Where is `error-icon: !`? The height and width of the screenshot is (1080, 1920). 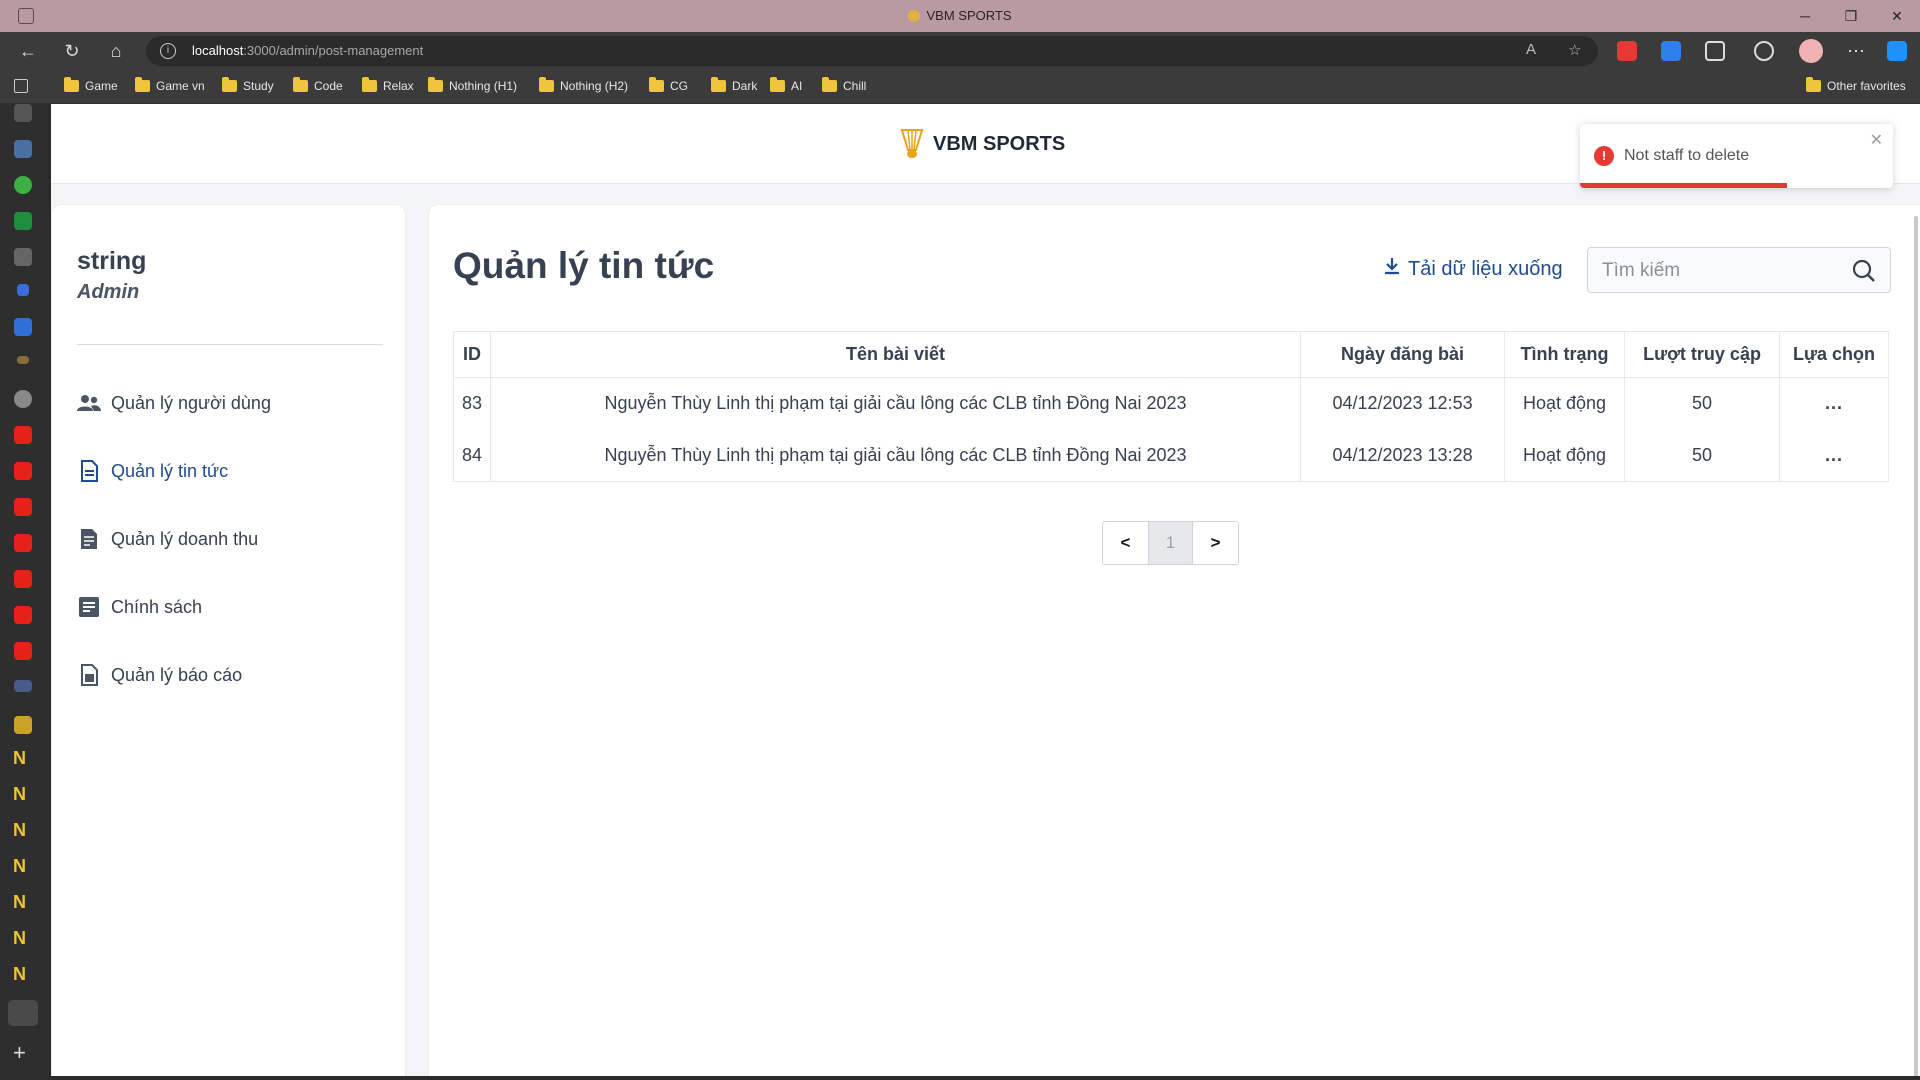 error-icon: ! is located at coordinates (1604, 156).